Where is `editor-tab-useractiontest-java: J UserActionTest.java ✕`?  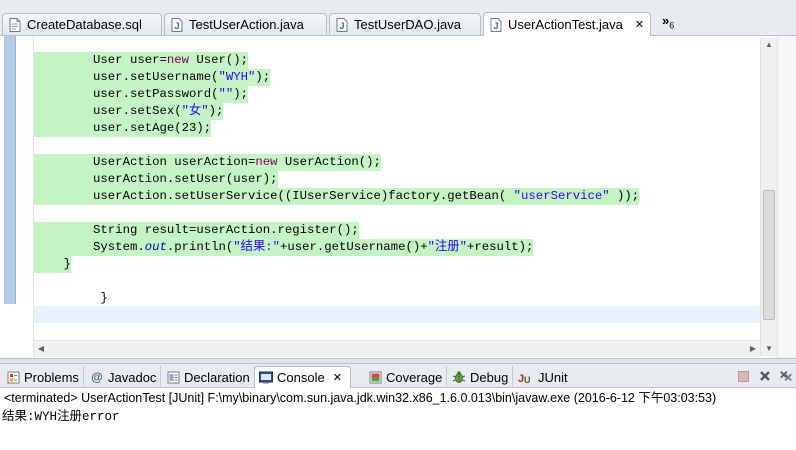 editor-tab-useractiontest-java: J UserActionTest.java ✕ is located at coordinates (567, 24).